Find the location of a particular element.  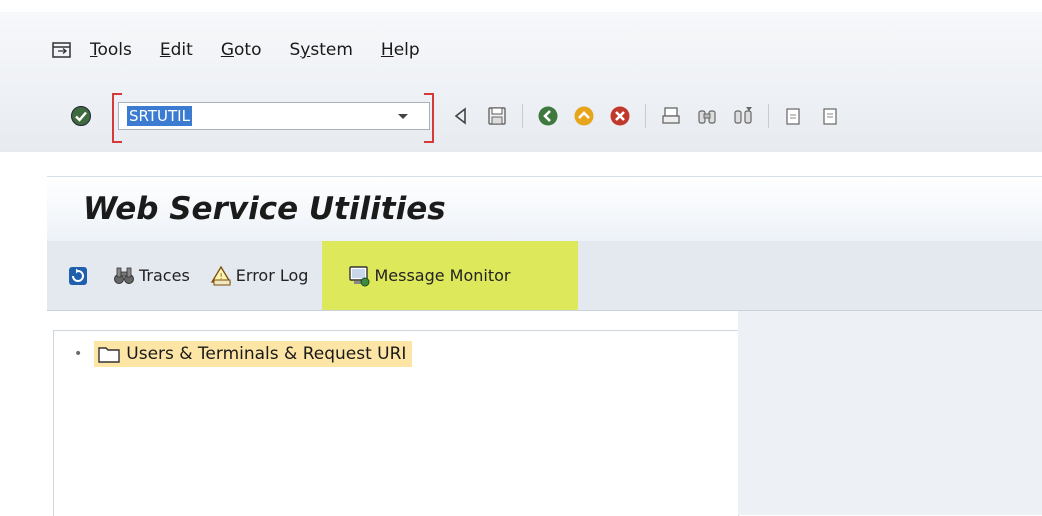

menu-system-rest: stem is located at coordinates (331, 50).